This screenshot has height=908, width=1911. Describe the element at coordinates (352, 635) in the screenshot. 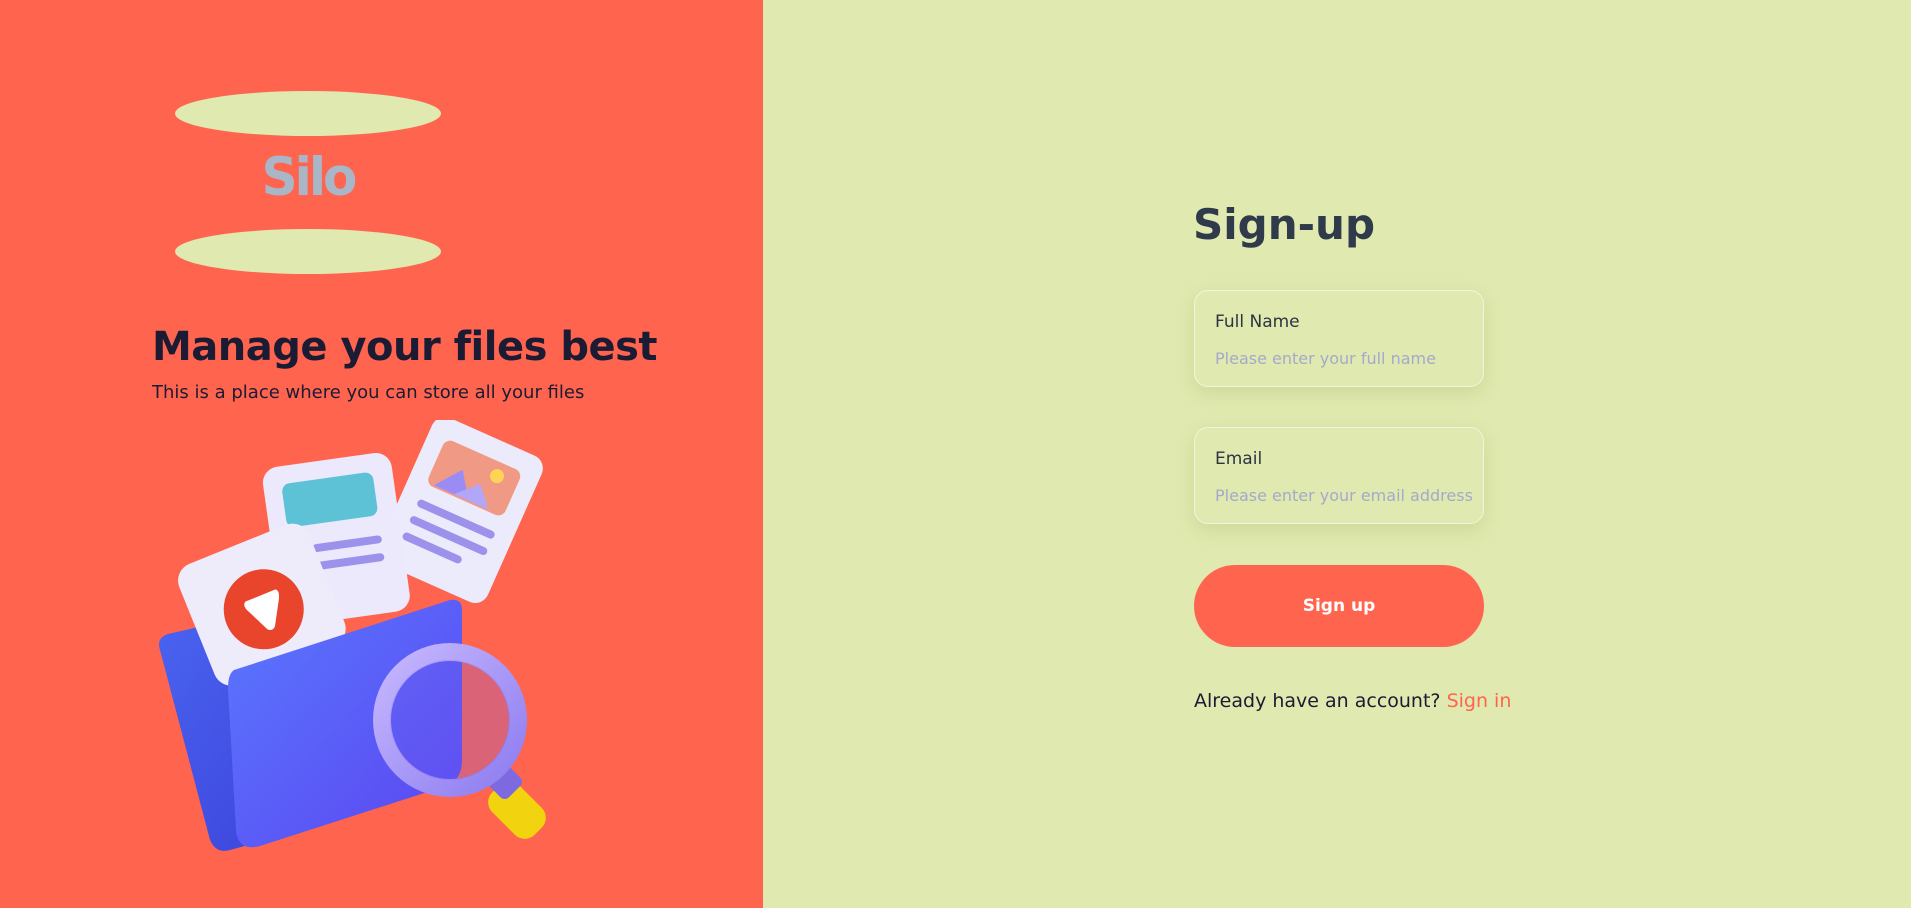

I see `folder-files-magnifier-icon` at that location.